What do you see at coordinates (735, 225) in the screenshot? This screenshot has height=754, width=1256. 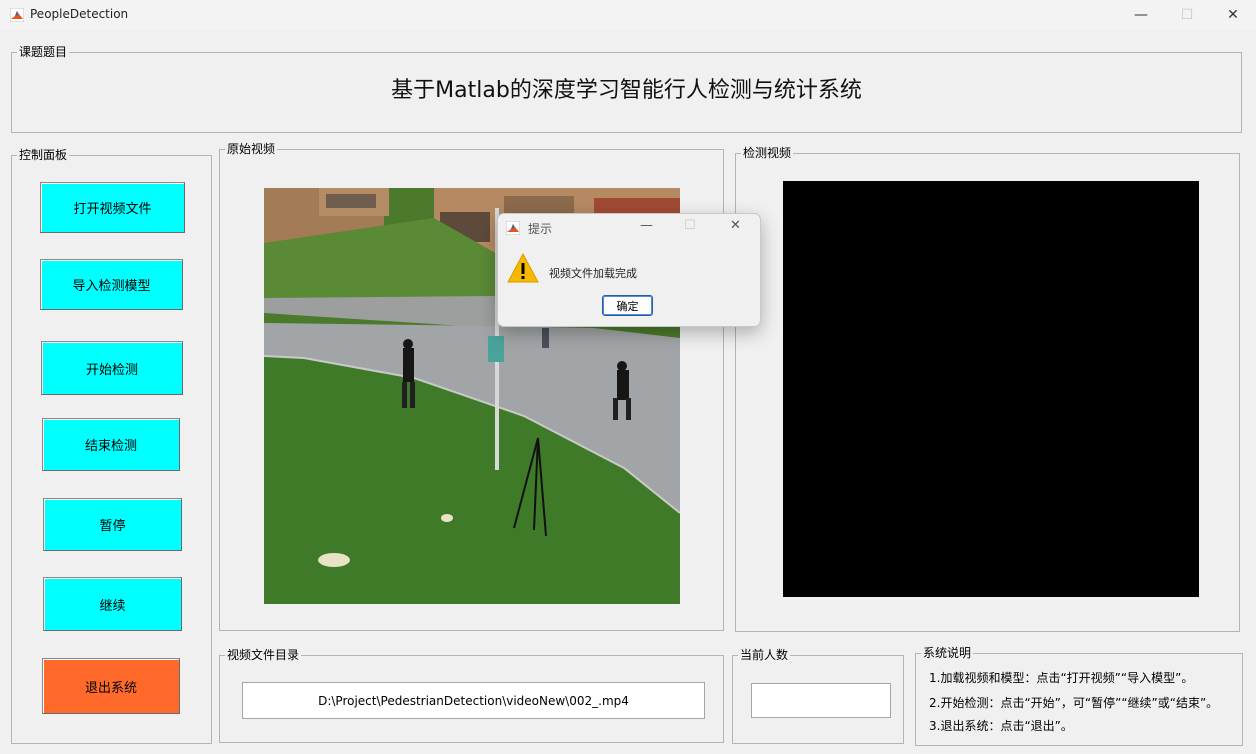 I see `dialog-close-button: ✕` at bounding box center [735, 225].